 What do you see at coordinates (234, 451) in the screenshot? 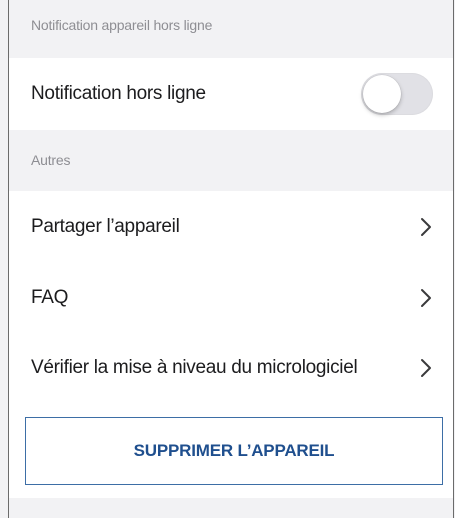
I see `delete-device-button: SUPPRIMER L’APPAREIL` at bounding box center [234, 451].